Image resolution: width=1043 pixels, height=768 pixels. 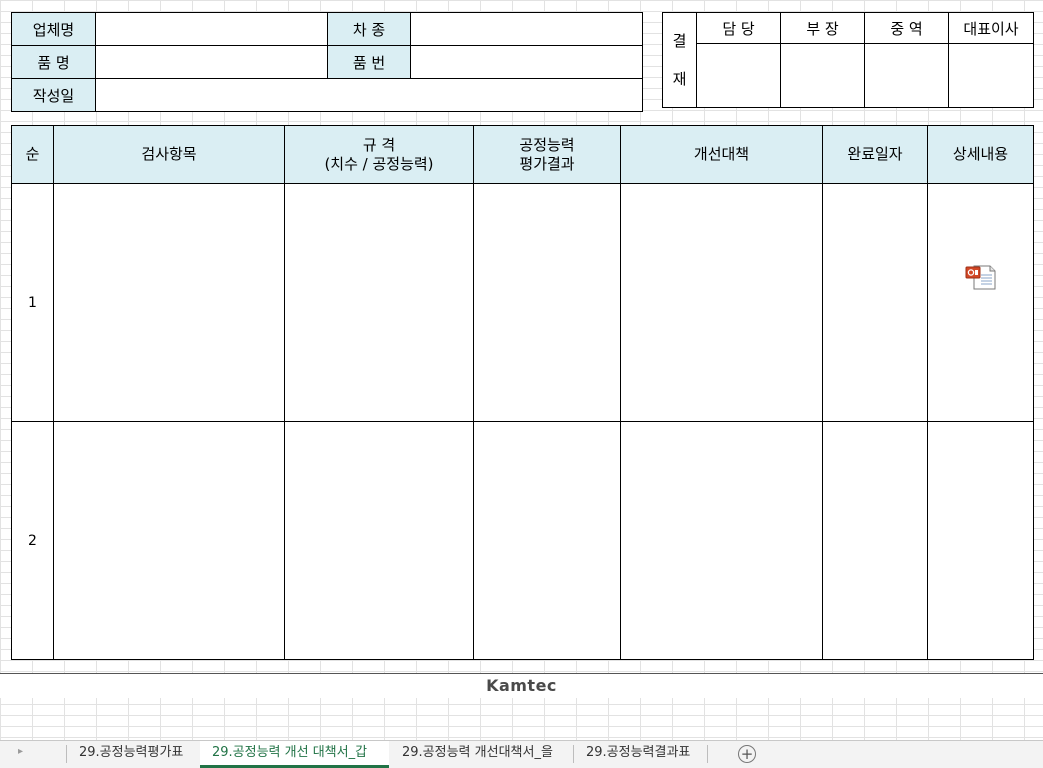 What do you see at coordinates (679, 60) in the screenshot?
I see `approval-label: 결 재` at bounding box center [679, 60].